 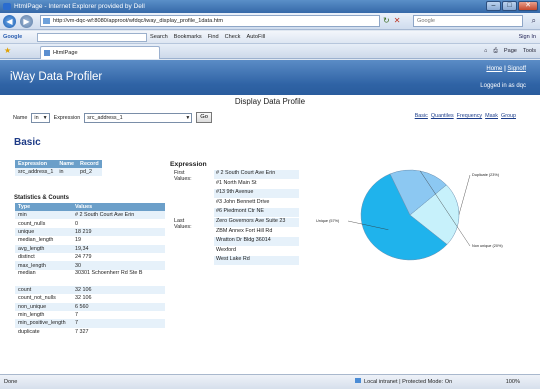 I want to click on stat-value: # 2 South Court Ave Erin, so click(x=118, y=215).